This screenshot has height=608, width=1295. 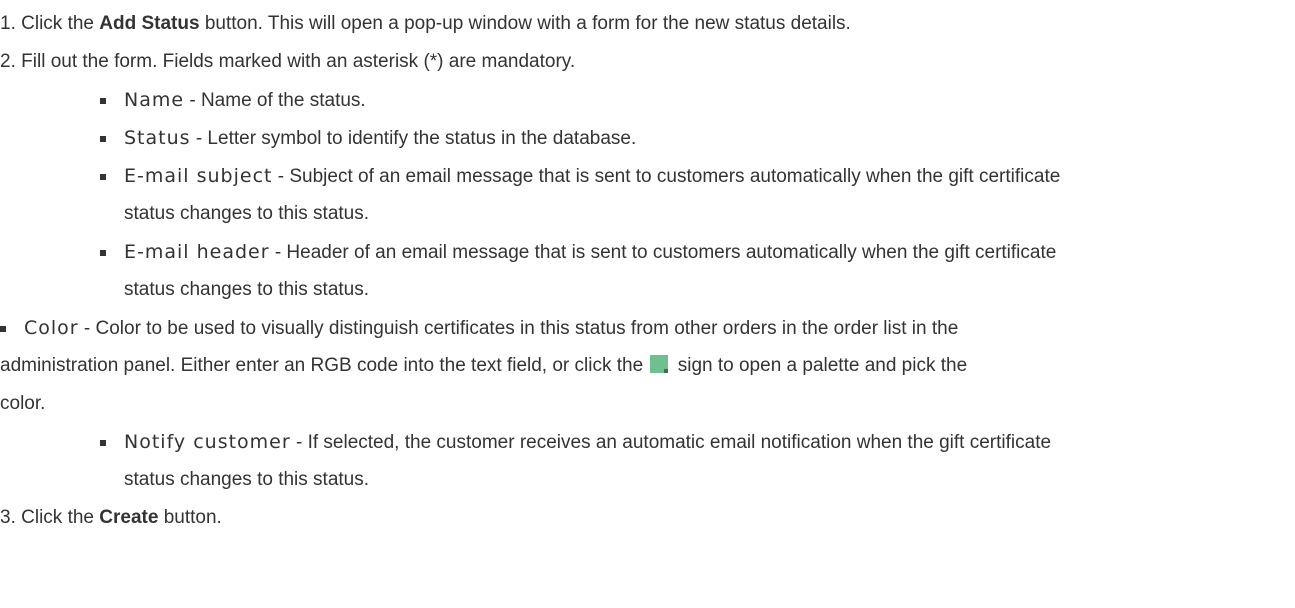 I want to click on step-text-post: button., so click(x=190, y=517).